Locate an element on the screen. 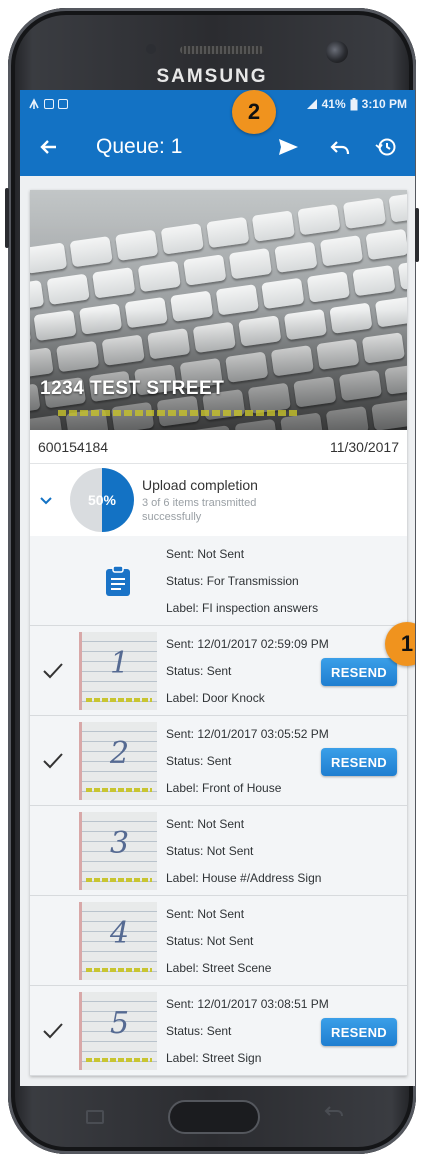 This screenshot has height=1158, width=424. item-label: Label: House #/Address Sign is located at coordinates (244, 877).